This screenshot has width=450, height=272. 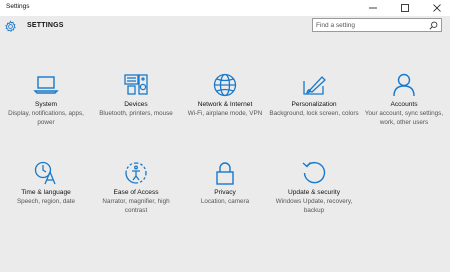 I want to click on maximize-button, so click(x=405, y=8).